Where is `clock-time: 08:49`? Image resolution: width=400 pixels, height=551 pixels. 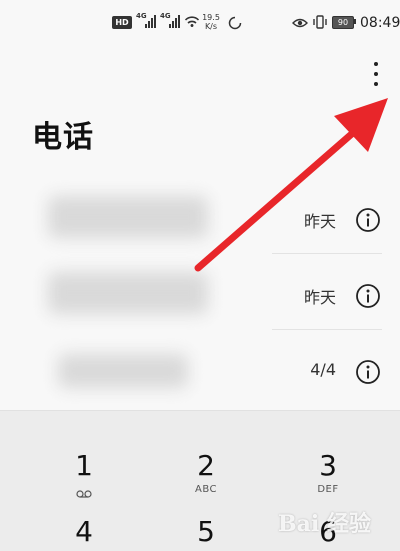
clock-time: 08:49 is located at coordinates (380, 23).